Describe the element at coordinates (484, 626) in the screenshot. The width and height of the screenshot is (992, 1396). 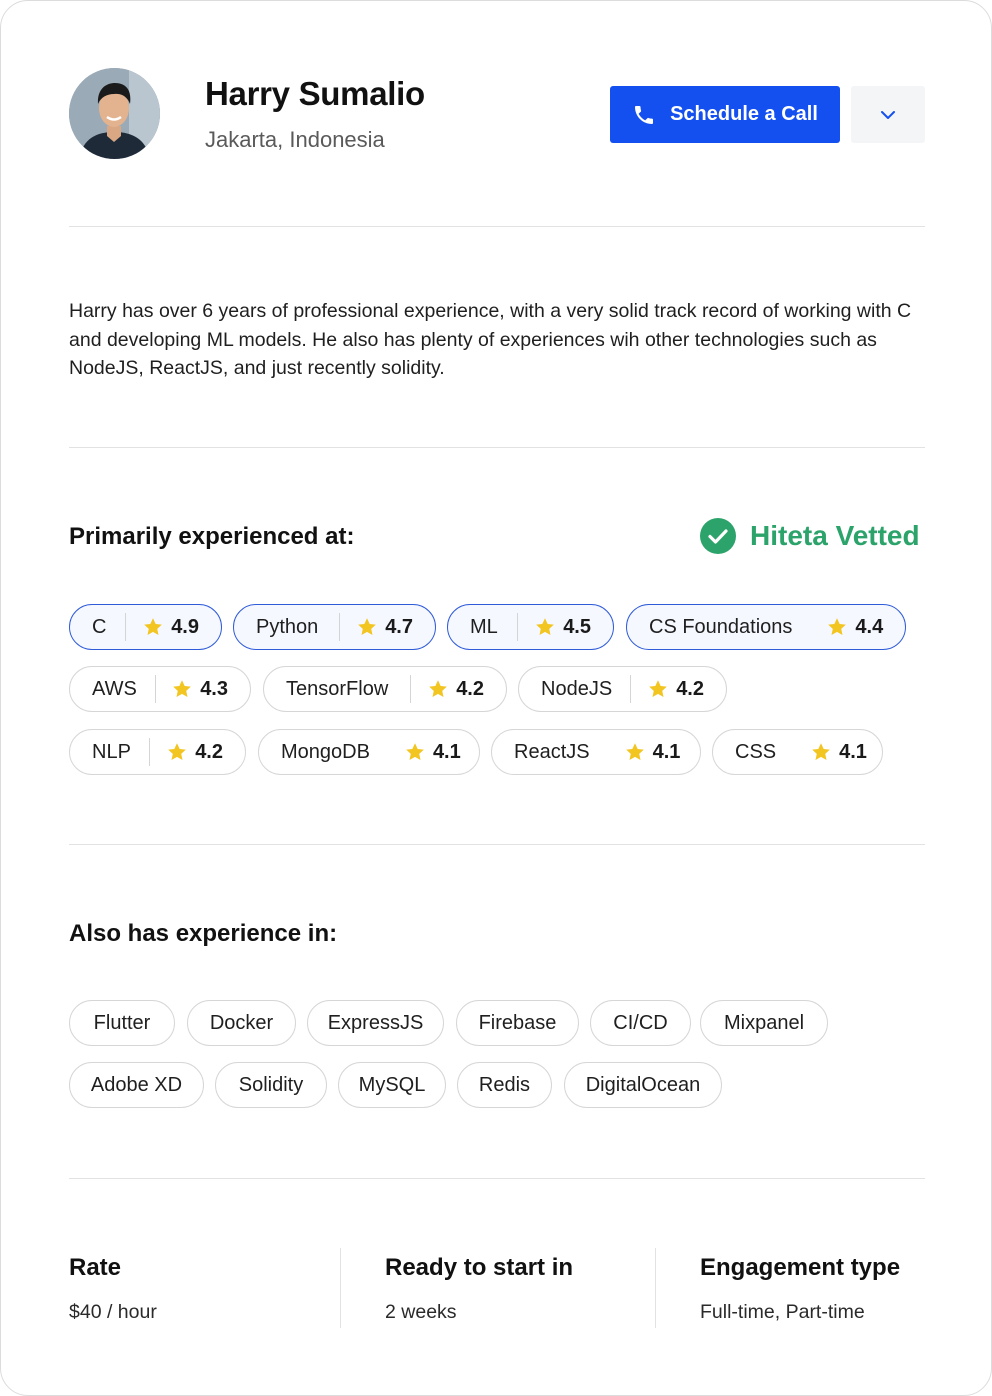
I see `skill-name: ML` at that location.